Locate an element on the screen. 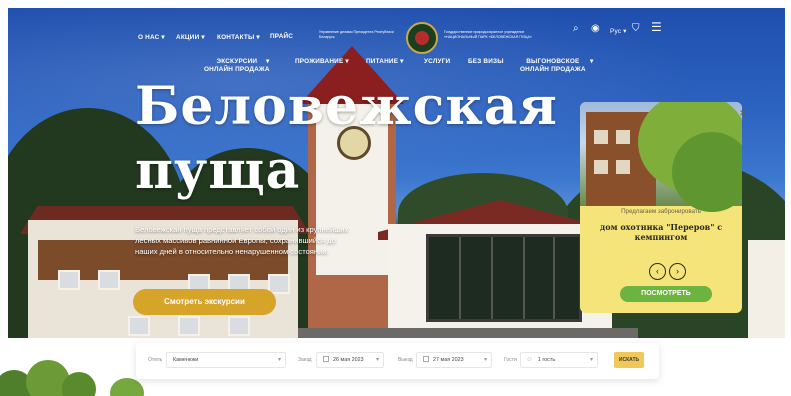 The width and height of the screenshot is (791, 396). prev-arrow-icon: ‹ is located at coordinates (657, 271).